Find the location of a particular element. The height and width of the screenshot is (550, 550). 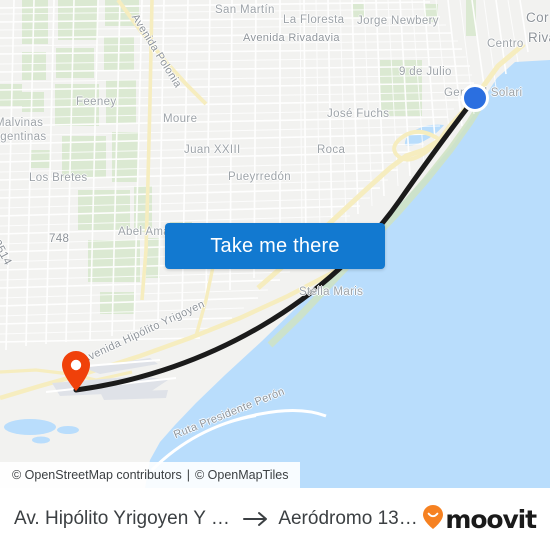

arrow-right-icon is located at coordinates (256, 519).